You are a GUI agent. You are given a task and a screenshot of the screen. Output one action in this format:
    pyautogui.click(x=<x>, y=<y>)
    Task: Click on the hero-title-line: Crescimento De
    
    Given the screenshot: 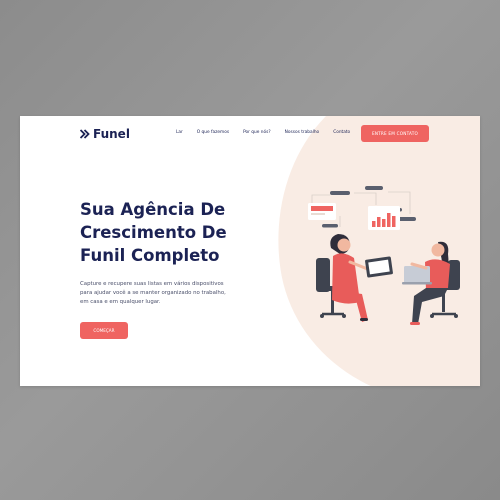 What is the action you would take?
    pyautogui.click(x=153, y=232)
    